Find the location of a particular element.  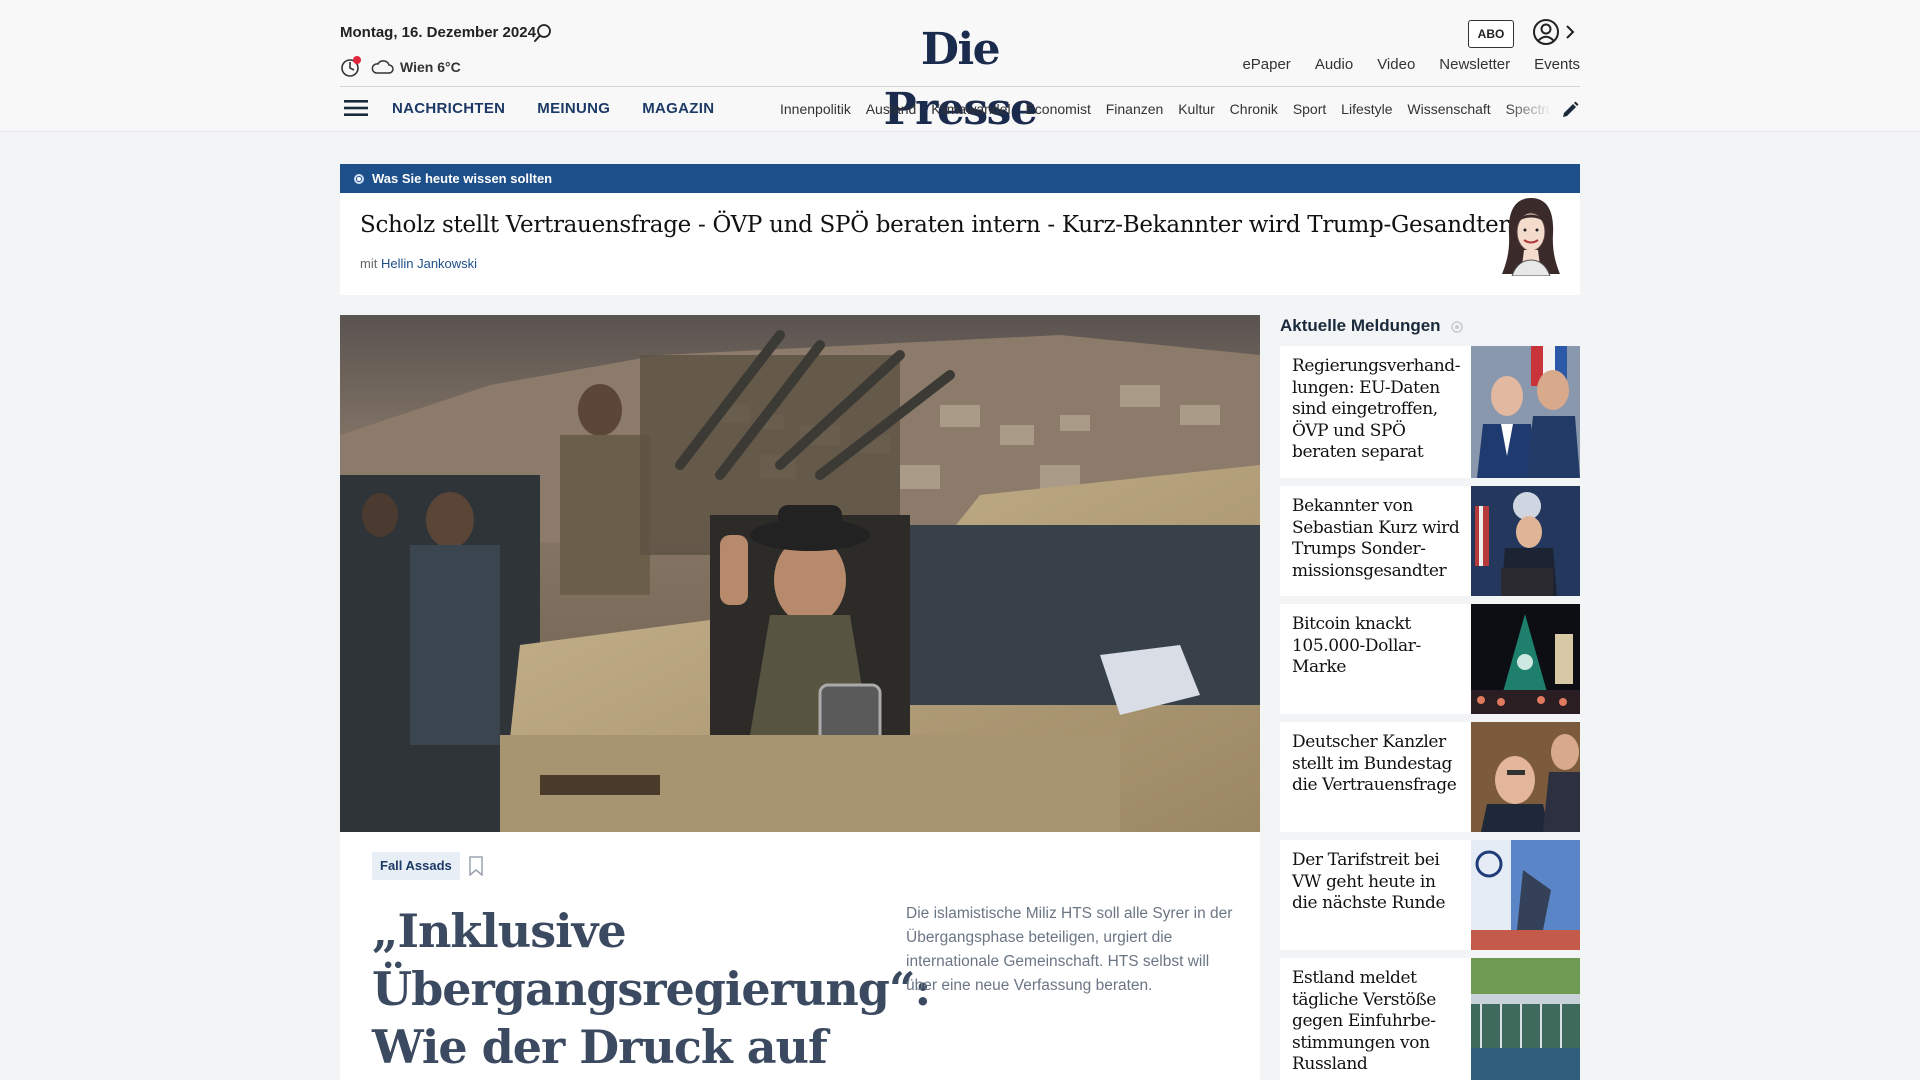

bookmark-icon is located at coordinates (476, 866).